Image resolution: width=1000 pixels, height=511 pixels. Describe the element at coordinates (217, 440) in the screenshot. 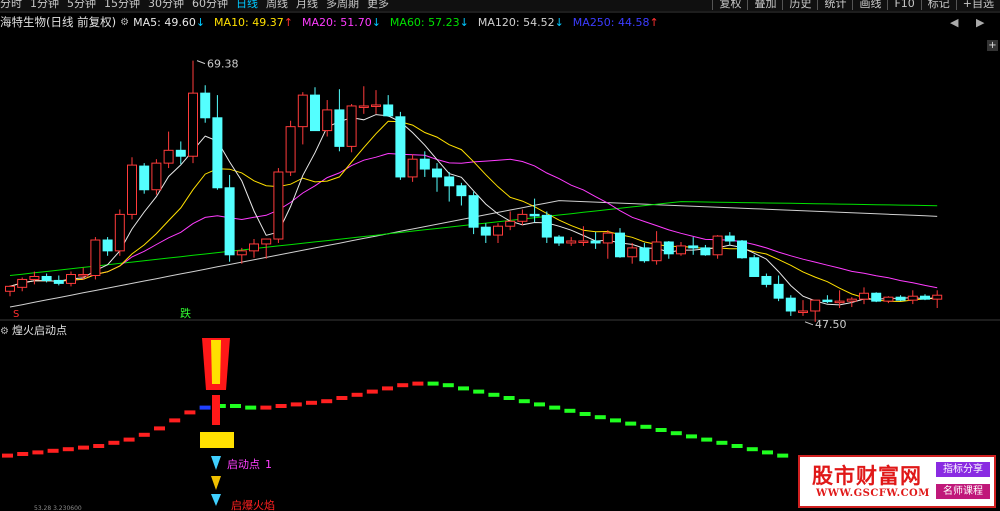

I see `flame-box` at that location.